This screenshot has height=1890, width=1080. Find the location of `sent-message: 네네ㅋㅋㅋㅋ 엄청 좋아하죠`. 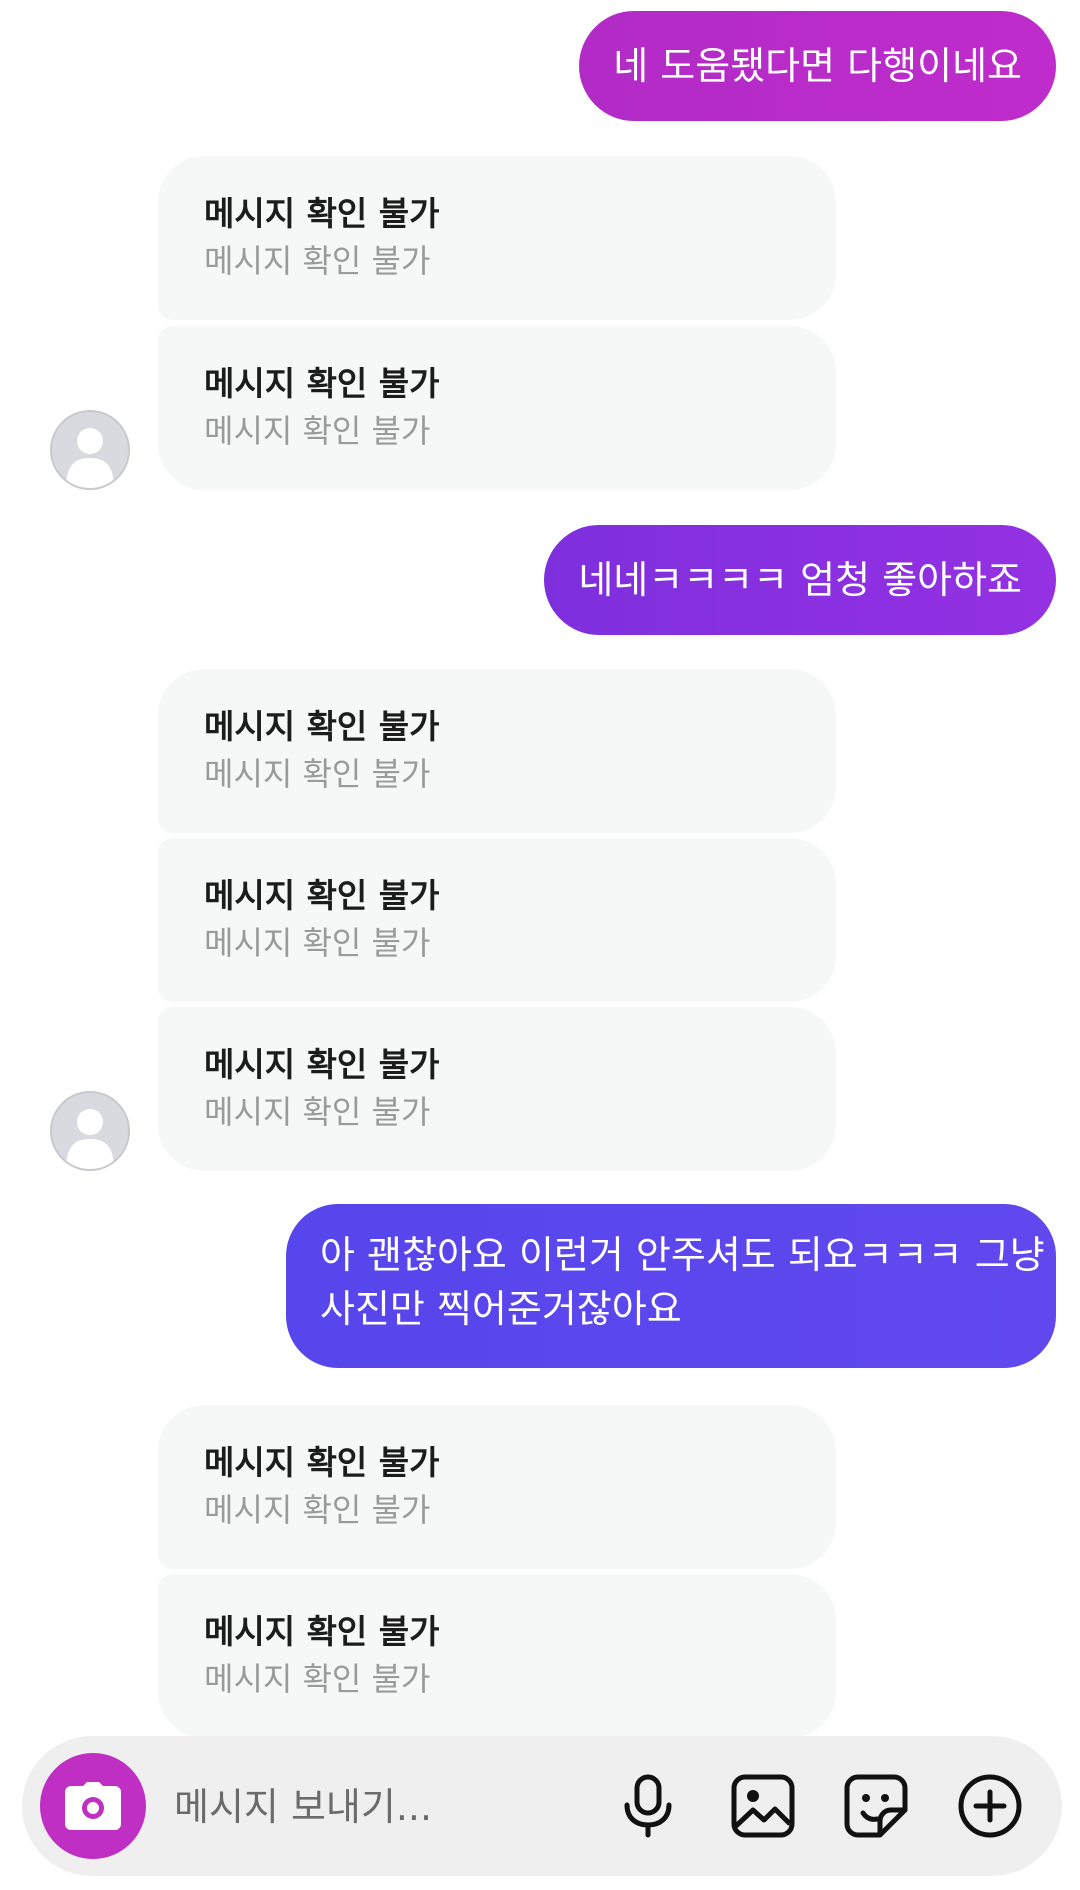

sent-message: 네네ㅋㅋㅋㅋ 엄청 좋아하죠 is located at coordinates (800, 580).